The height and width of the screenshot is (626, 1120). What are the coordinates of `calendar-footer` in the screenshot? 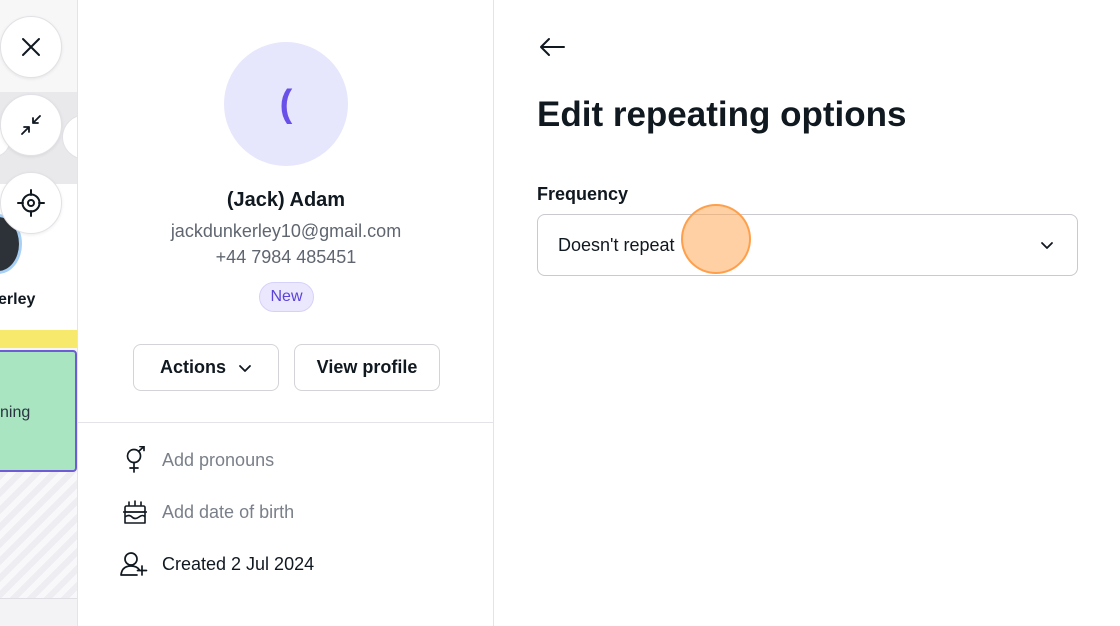 It's located at (38, 612).